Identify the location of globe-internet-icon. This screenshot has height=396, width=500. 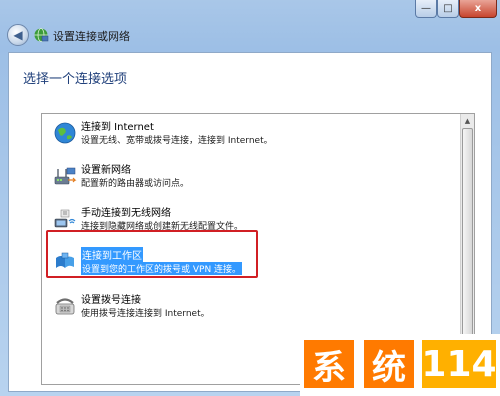
(65, 133).